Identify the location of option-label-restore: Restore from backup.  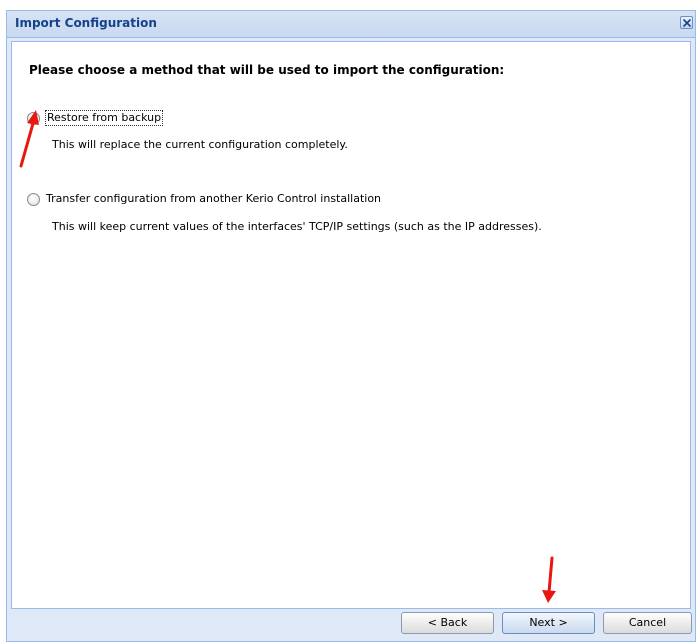
(104, 118).